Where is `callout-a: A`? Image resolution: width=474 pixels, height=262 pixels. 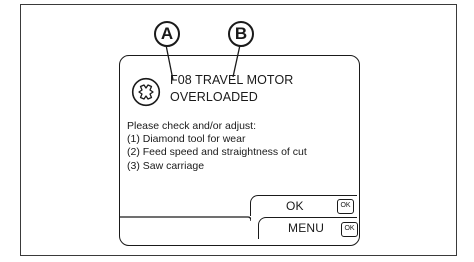
callout-a: A is located at coordinates (167, 34).